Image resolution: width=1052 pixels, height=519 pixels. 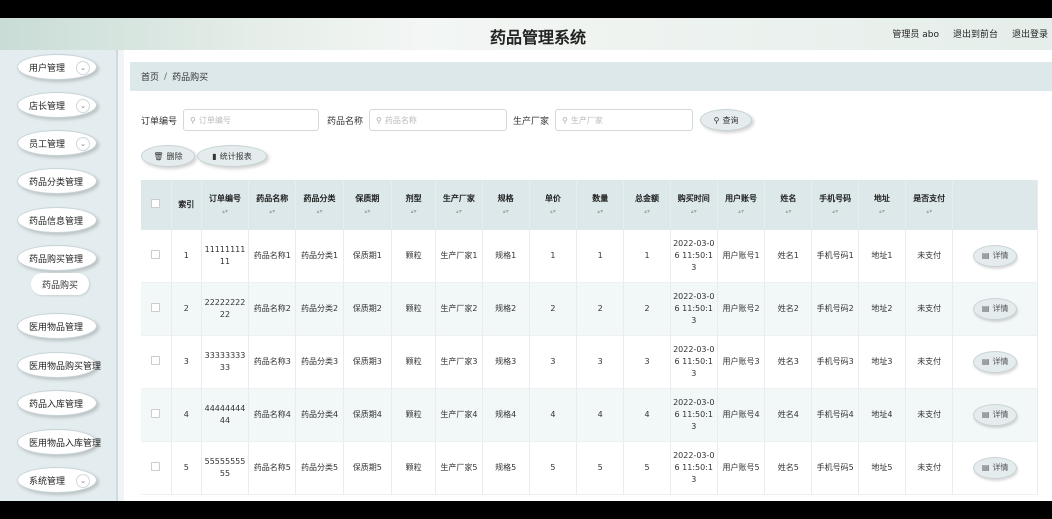 What do you see at coordinates (225, 256) in the screenshot?
I see `table-cell-order: 1111111111` at bounding box center [225, 256].